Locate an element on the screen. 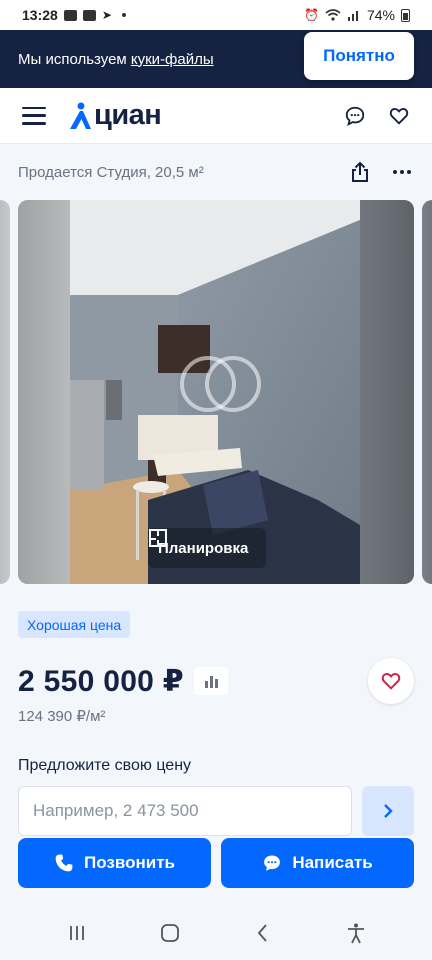 The width and height of the screenshot is (432, 960). price: 2 550 000 ₽ is located at coordinates (101, 681).